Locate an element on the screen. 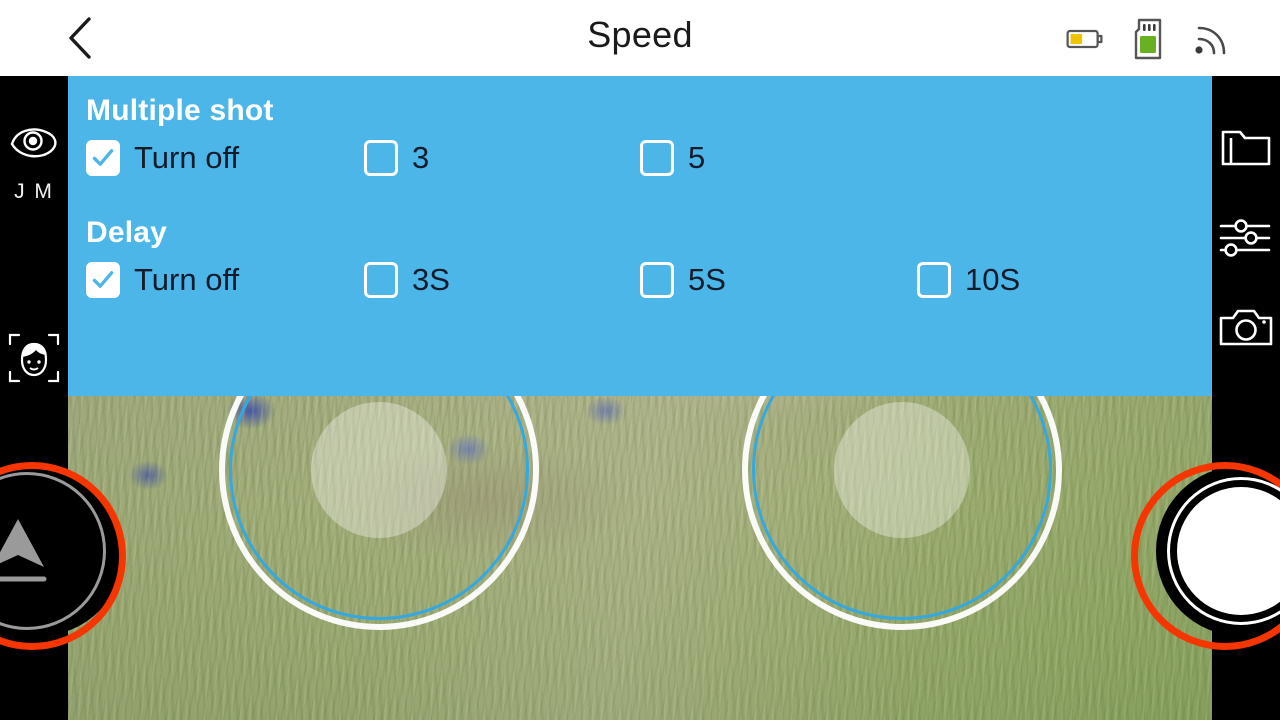 The width and height of the screenshot is (1280, 720). sd-card-icon is located at coordinates (1148, 39).